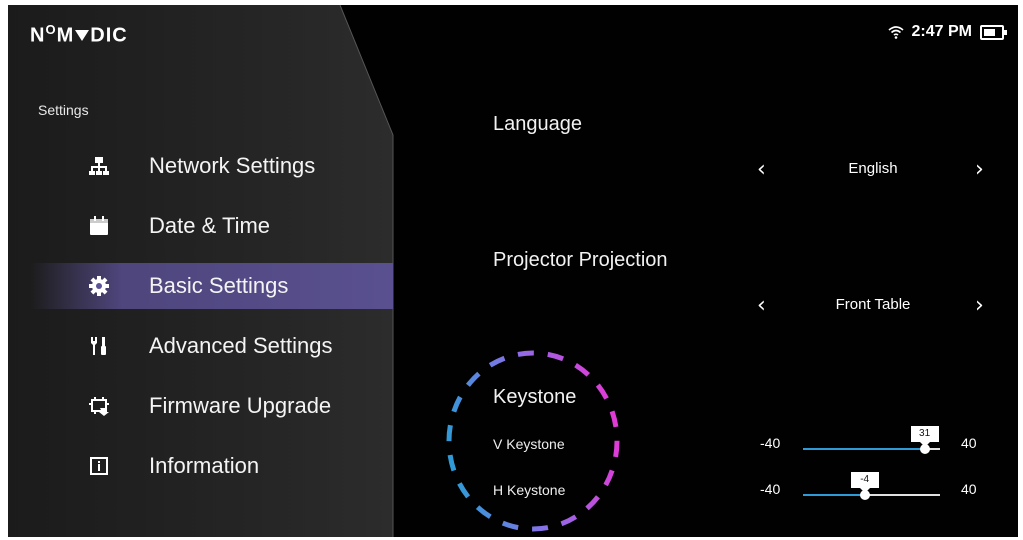  I want to click on status-bar: 2:47 PM, so click(947, 32).